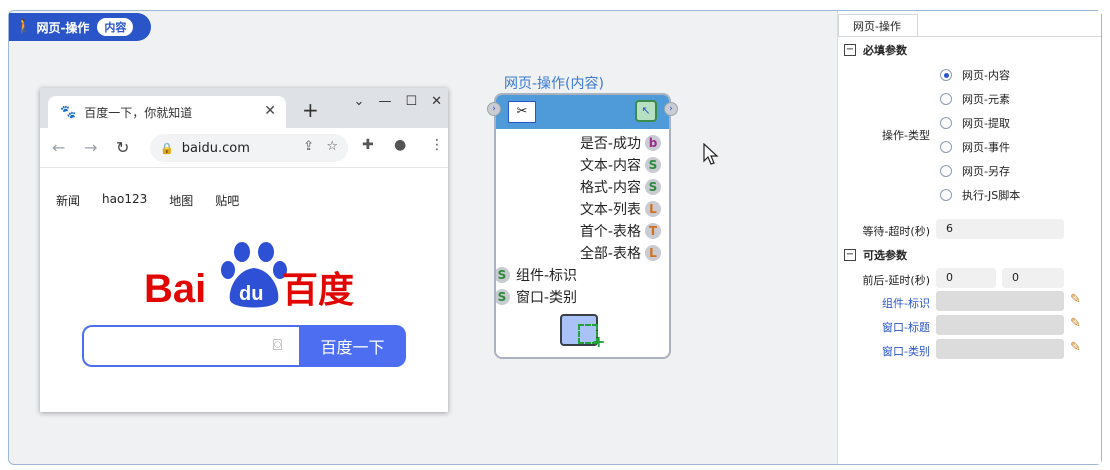  What do you see at coordinates (138, 112) in the screenshot?
I see `tab-title: 百度一下，你就知道` at bounding box center [138, 112].